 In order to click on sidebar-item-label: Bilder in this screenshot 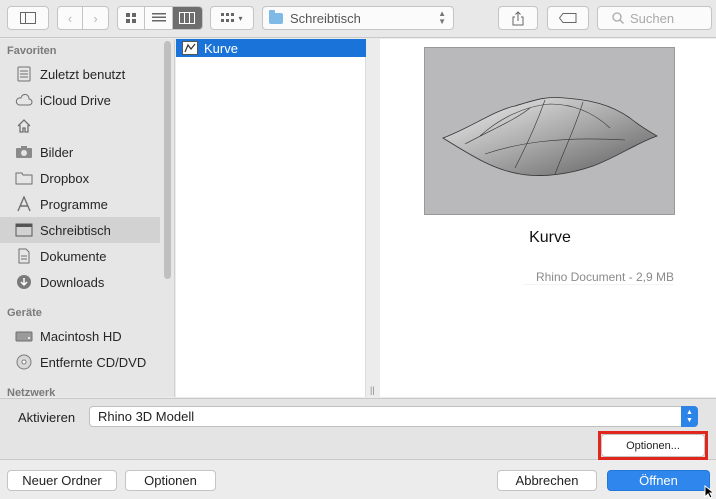, I will do `click(57, 152)`.